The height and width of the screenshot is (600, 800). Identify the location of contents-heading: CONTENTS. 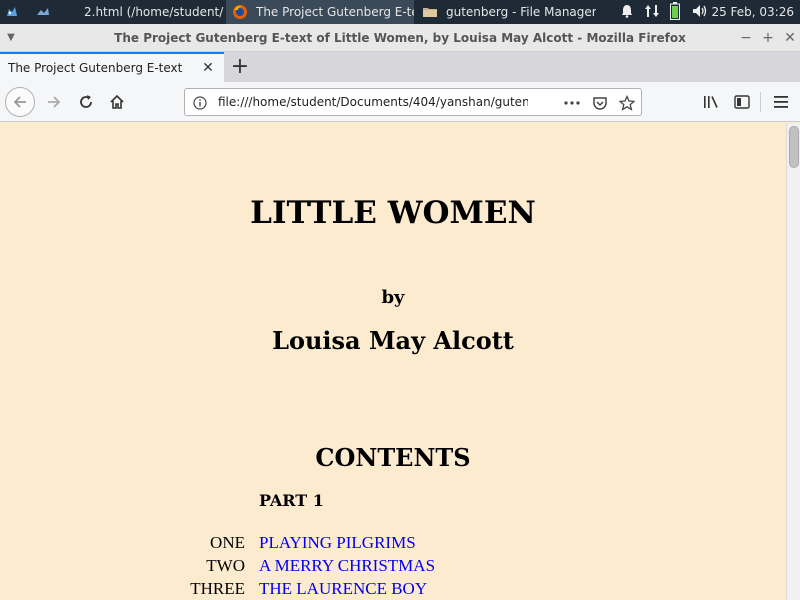
(393, 457).